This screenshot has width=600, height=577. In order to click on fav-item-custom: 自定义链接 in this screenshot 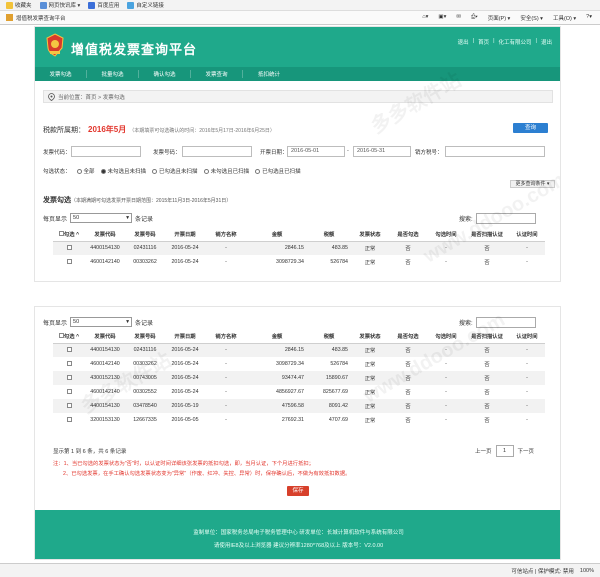, I will do `click(145, 5)`.